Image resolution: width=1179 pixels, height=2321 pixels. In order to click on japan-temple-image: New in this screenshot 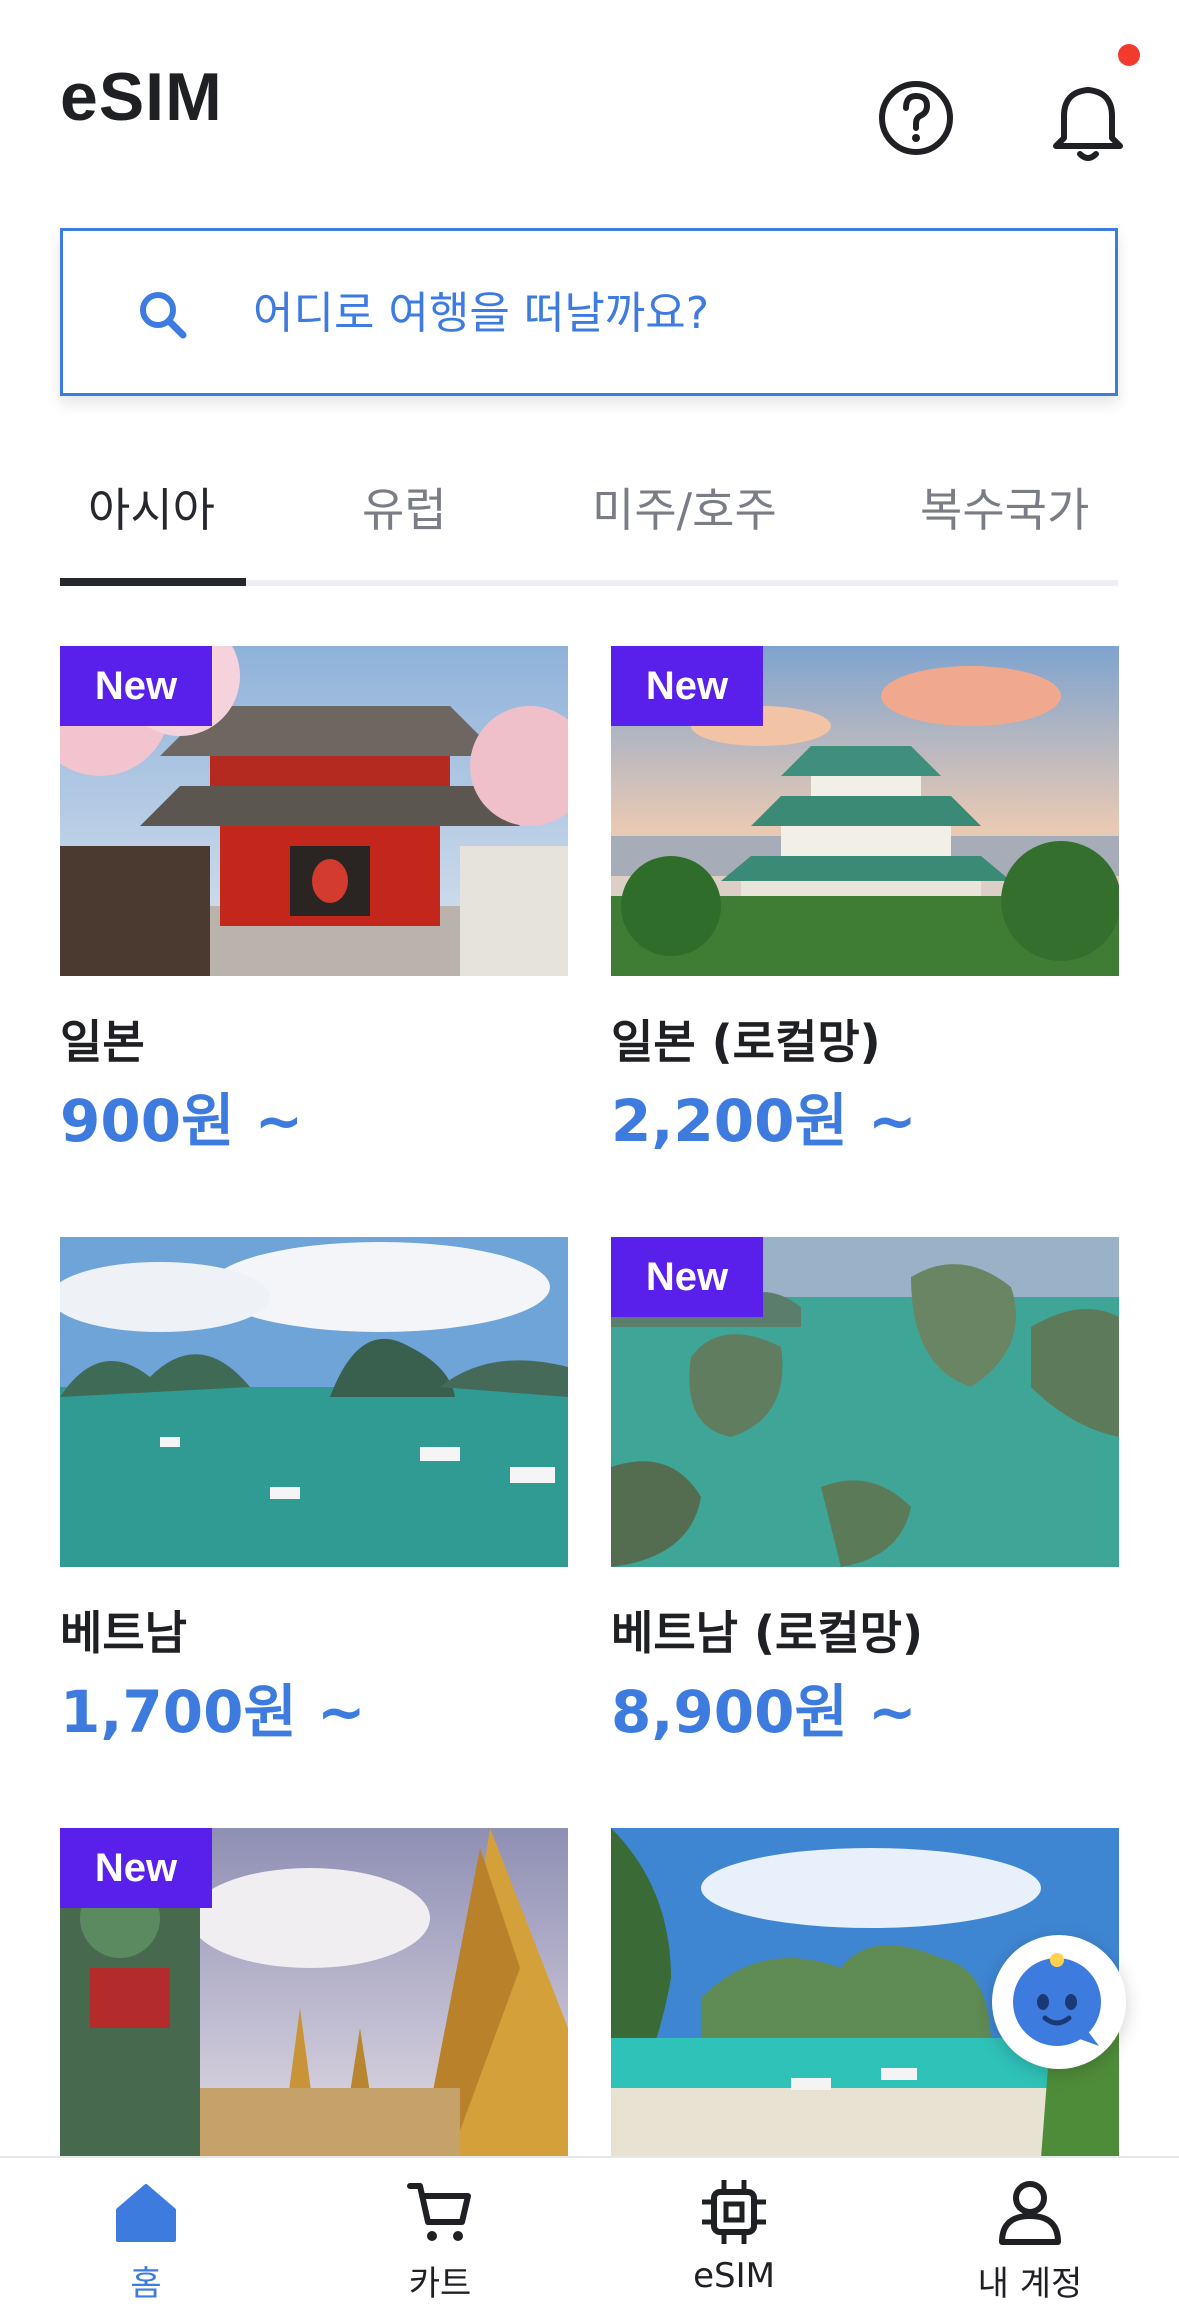, I will do `click(314, 811)`.